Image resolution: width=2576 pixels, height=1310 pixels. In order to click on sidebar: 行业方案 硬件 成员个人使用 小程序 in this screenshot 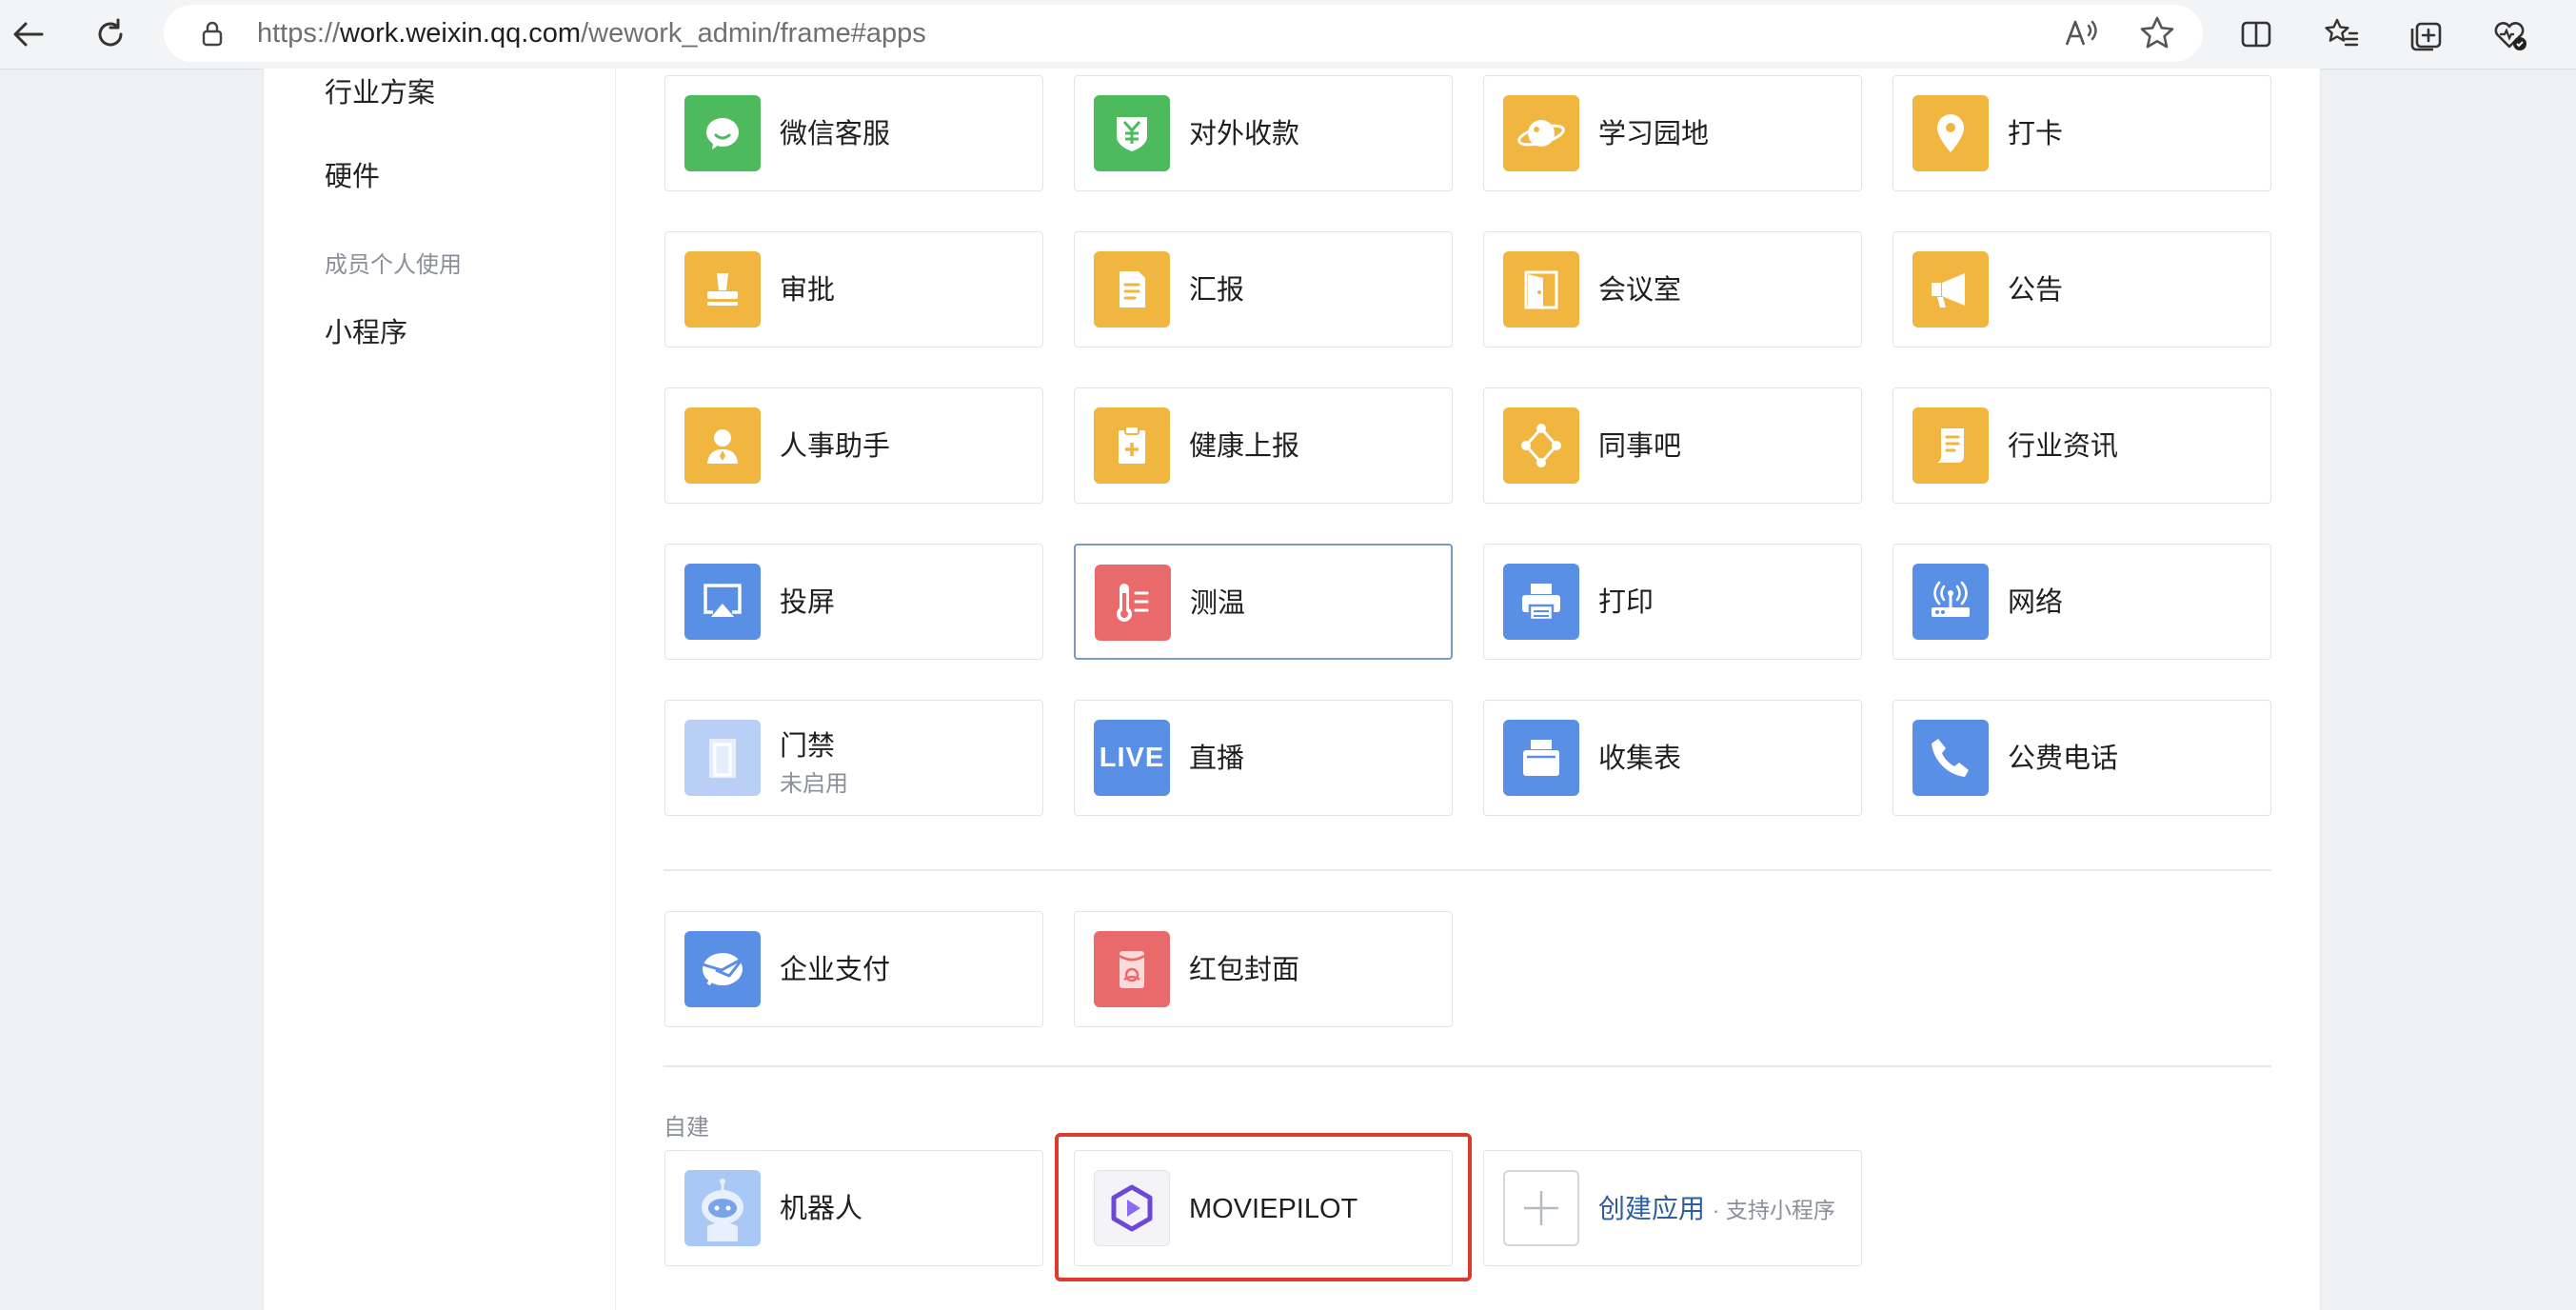, I will do `click(440, 690)`.